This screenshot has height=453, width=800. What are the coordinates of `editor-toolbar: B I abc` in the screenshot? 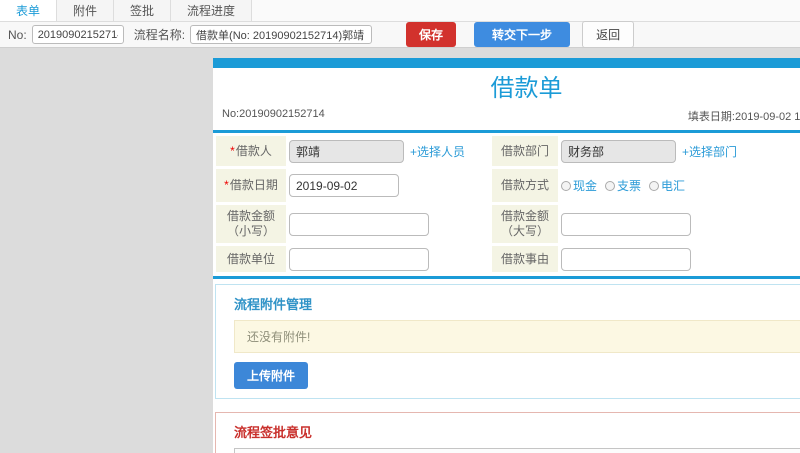 It's located at (517, 451).